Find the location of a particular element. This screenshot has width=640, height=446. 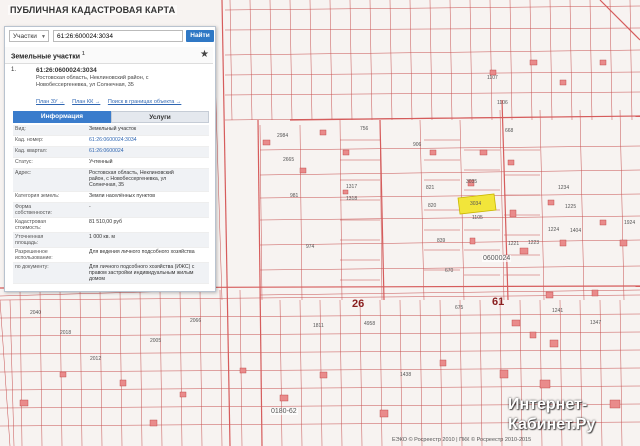

result-index: 1. is located at coordinates (14, 70).